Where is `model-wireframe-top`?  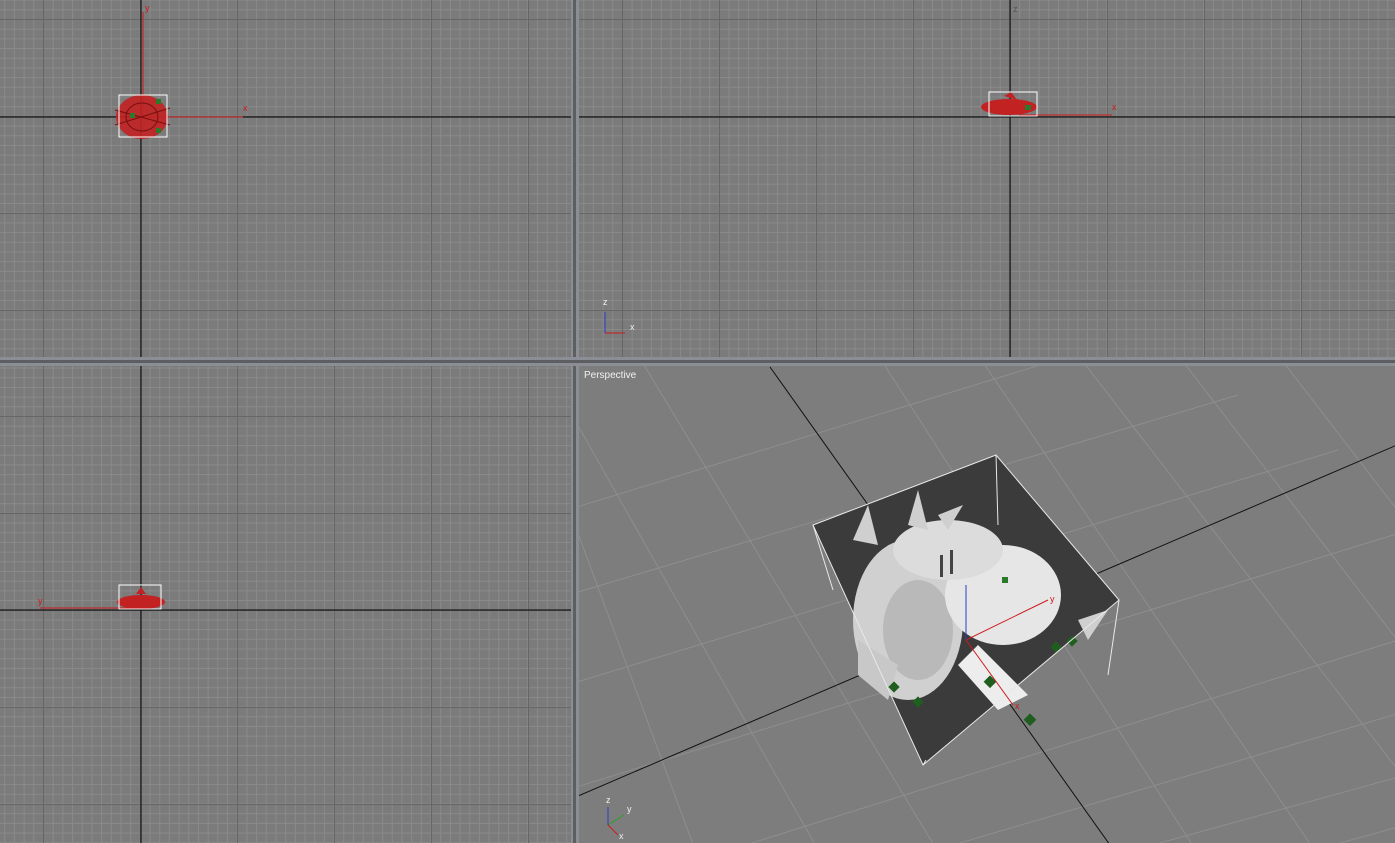
model-wireframe-top is located at coordinates (142, 117).